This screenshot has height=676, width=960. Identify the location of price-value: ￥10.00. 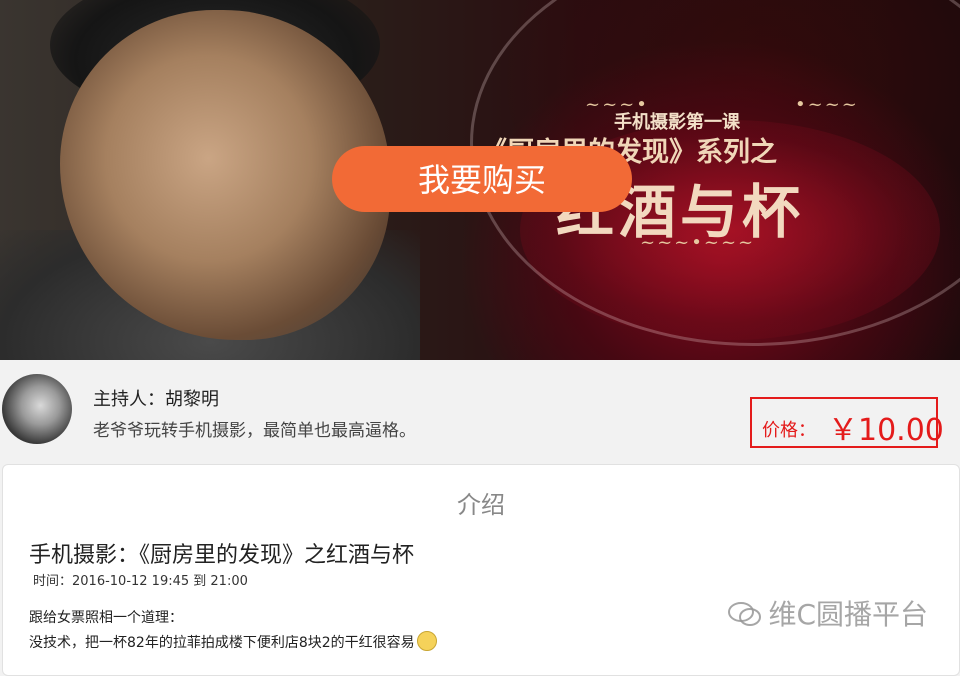
(886, 430).